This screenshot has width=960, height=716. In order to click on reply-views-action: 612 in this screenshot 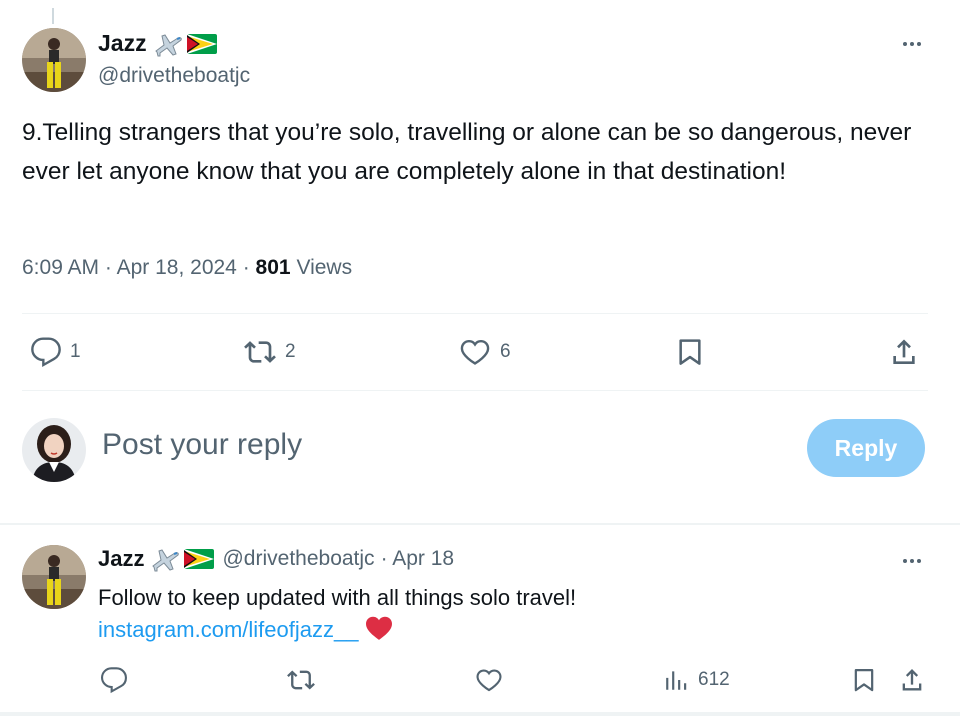, I will do `click(697, 680)`.